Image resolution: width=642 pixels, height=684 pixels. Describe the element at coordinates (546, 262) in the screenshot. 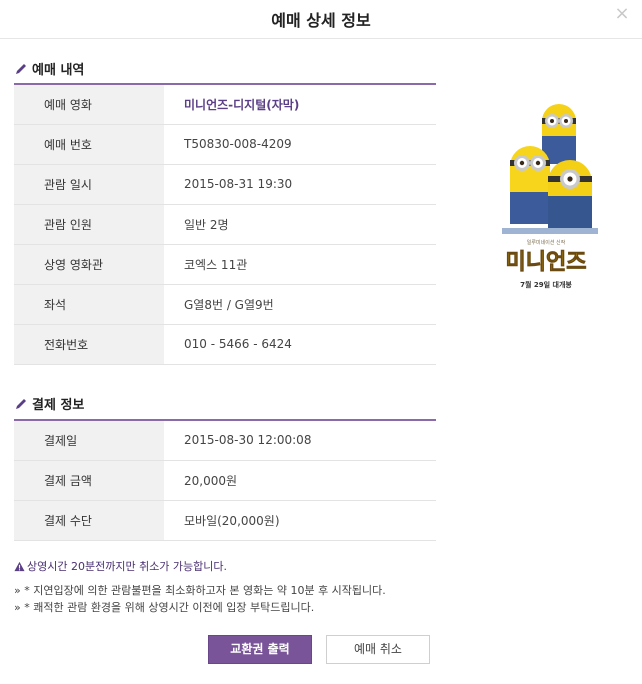

I see `poster-title: 미니언즈` at that location.